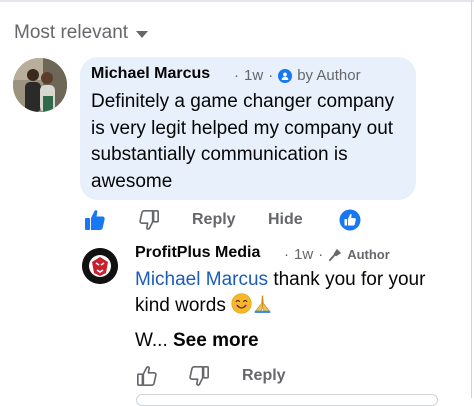  I want to click on top-divider, so click(237, 1).